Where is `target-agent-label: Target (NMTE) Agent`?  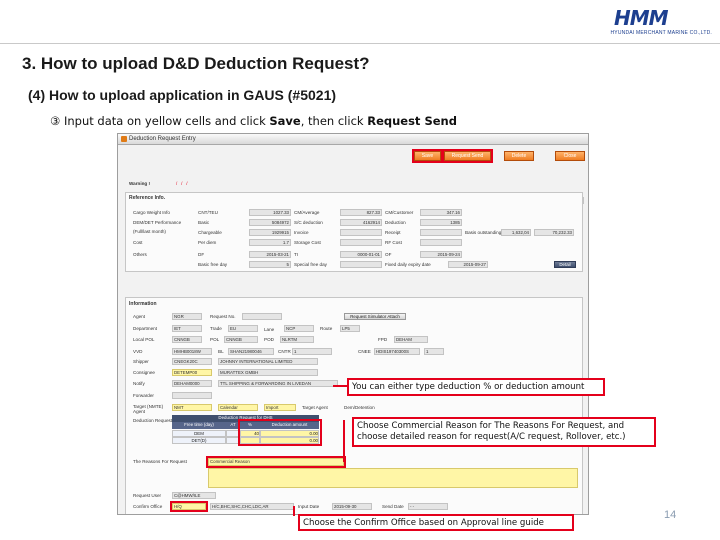 target-agent-label: Target (NMTE) Agent is located at coordinates (148, 409).